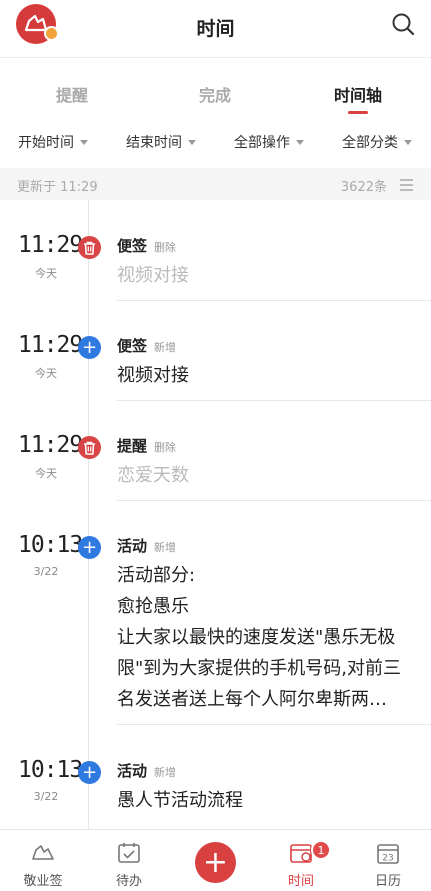  What do you see at coordinates (301, 853) in the screenshot?
I see `calendar-clock-icon` at bounding box center [301, 853].